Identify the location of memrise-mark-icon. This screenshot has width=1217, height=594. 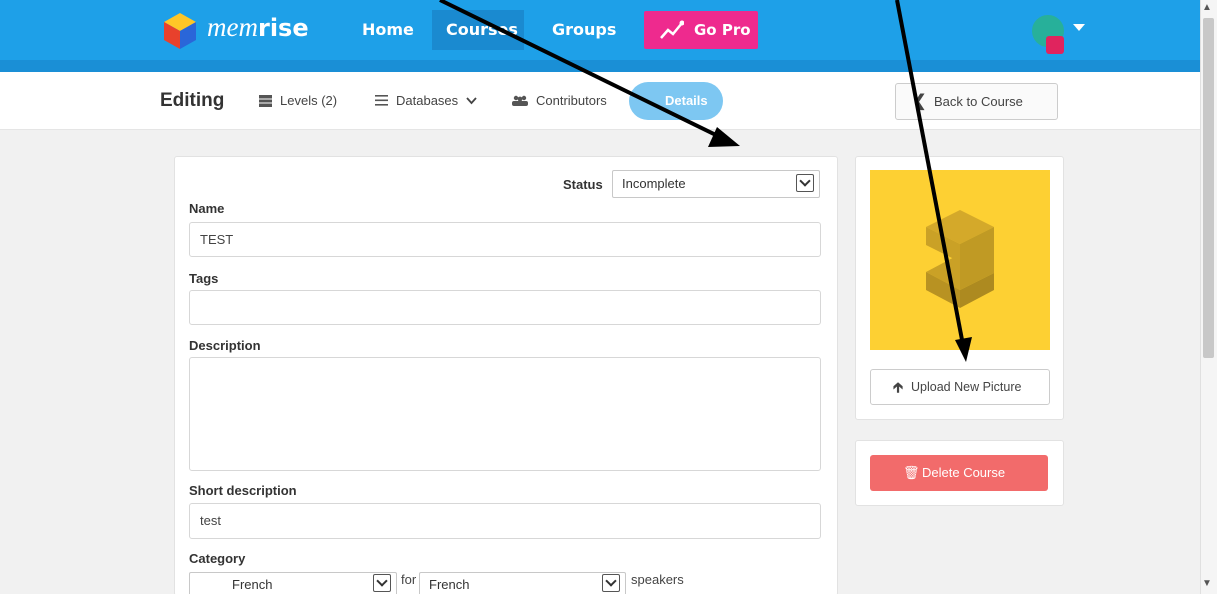
(960, 259).